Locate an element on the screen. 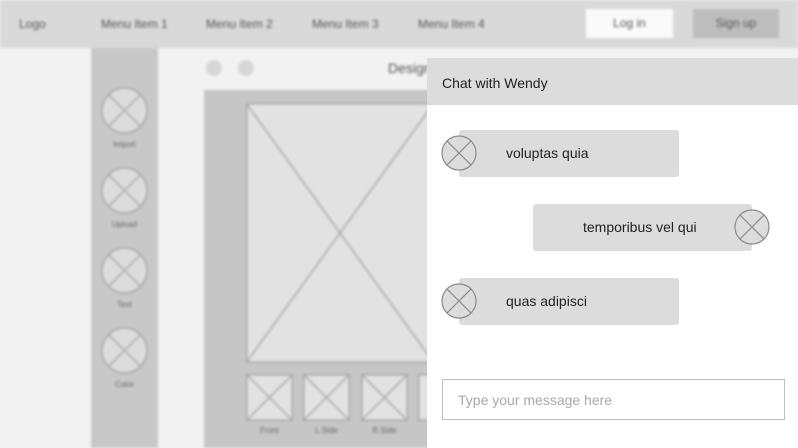 The height and width of the screenshot is (448, 798). tool-import: Import is located at coordinates (124, 118).